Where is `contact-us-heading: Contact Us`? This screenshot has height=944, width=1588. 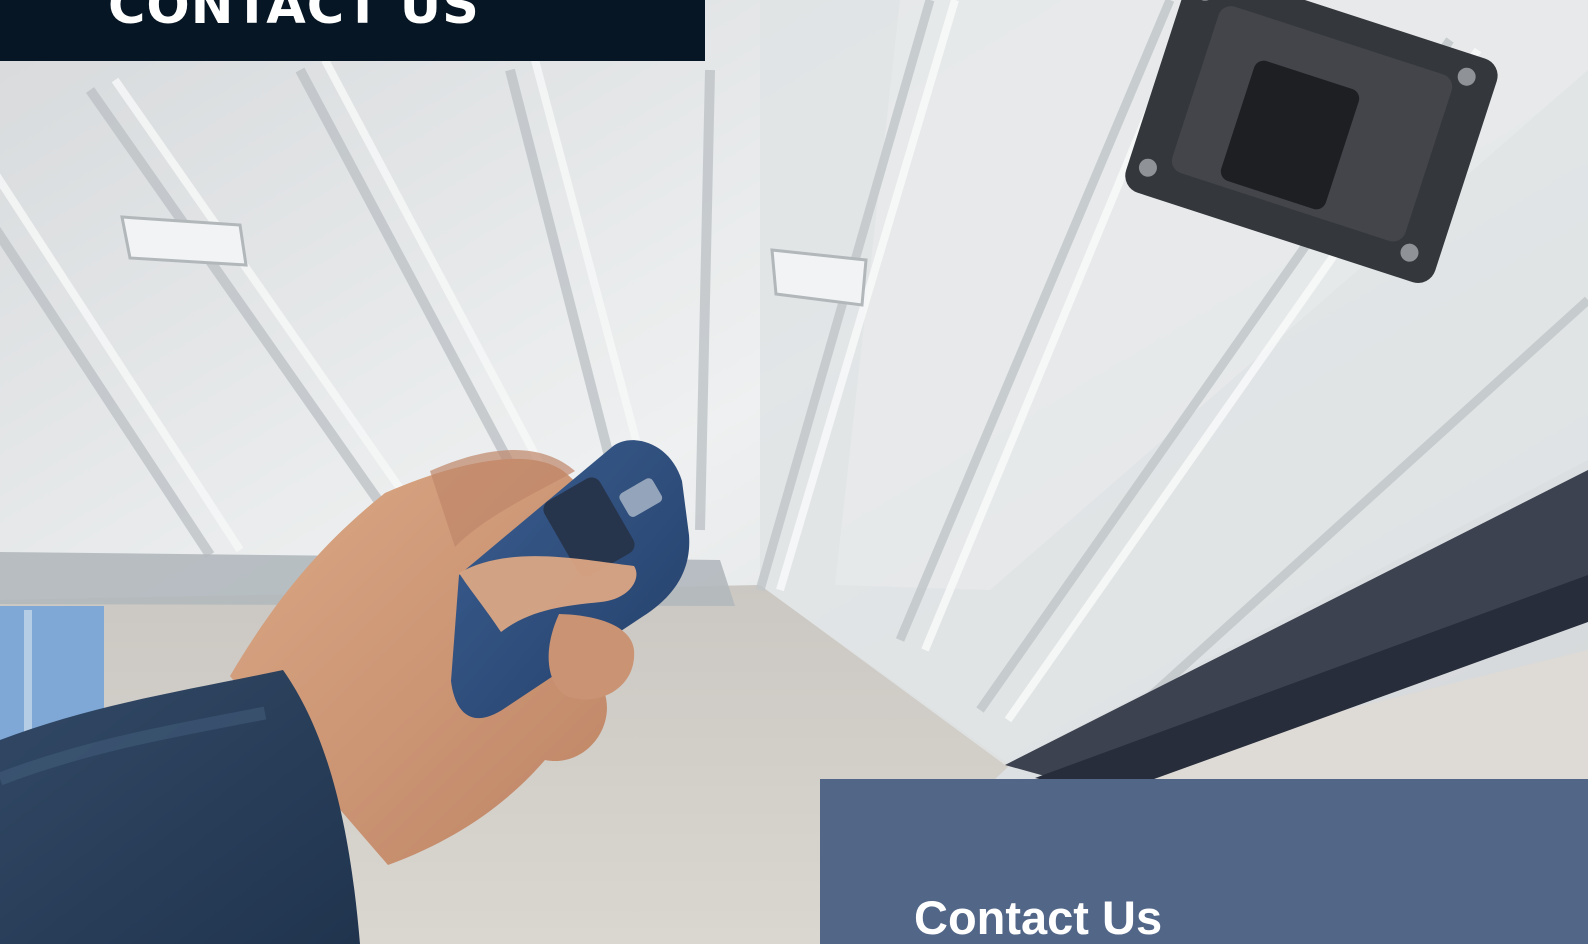 contact-us-heading: Contact Us is located at coordinates (1038, 917).